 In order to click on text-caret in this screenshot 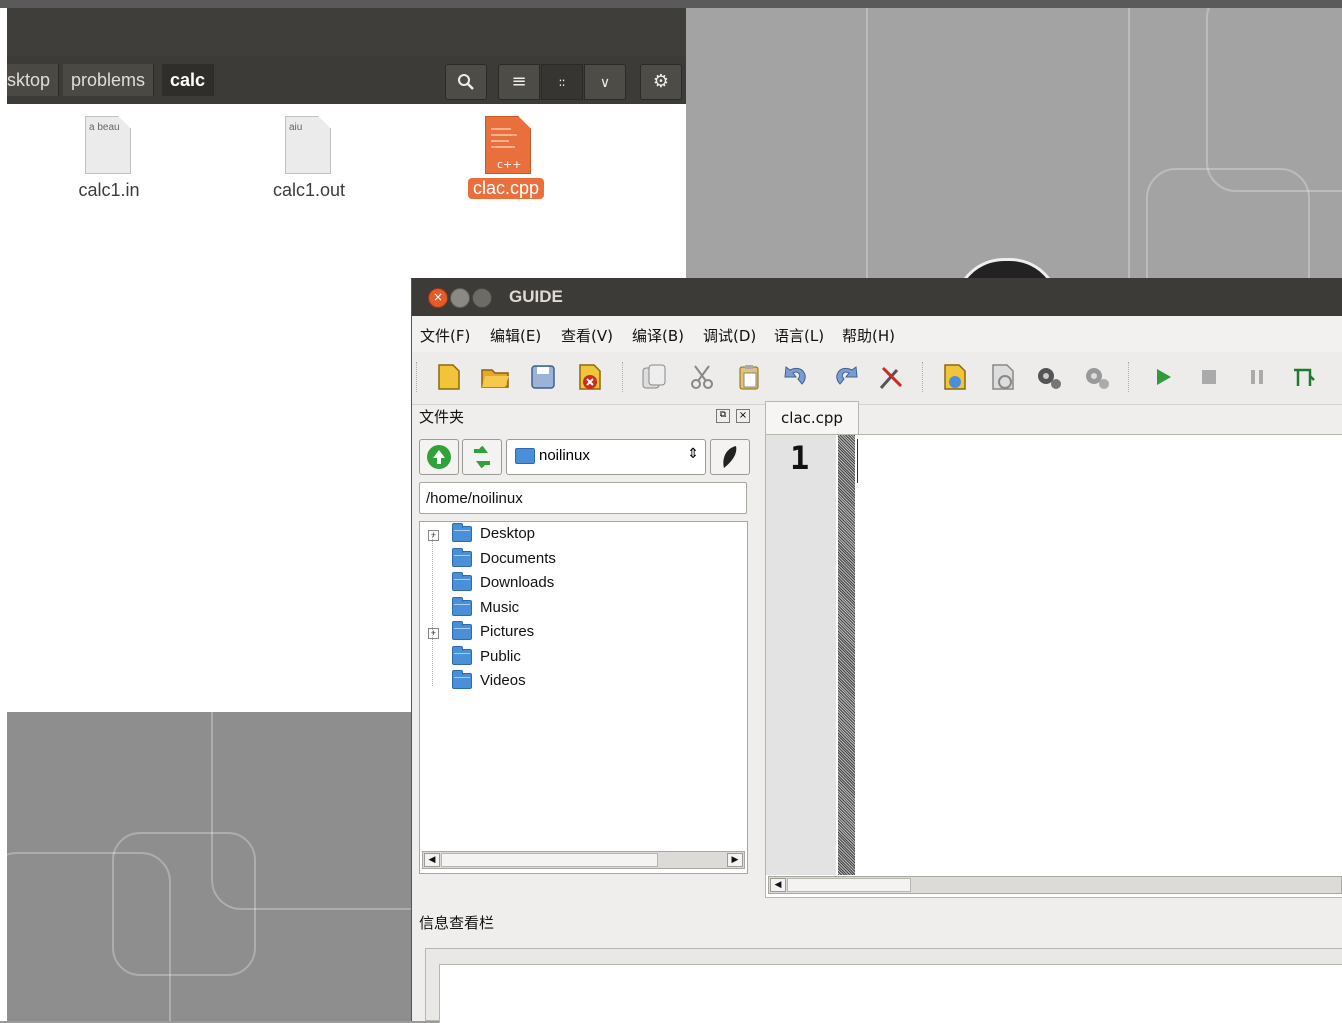, I will do `click(857, 461)`.